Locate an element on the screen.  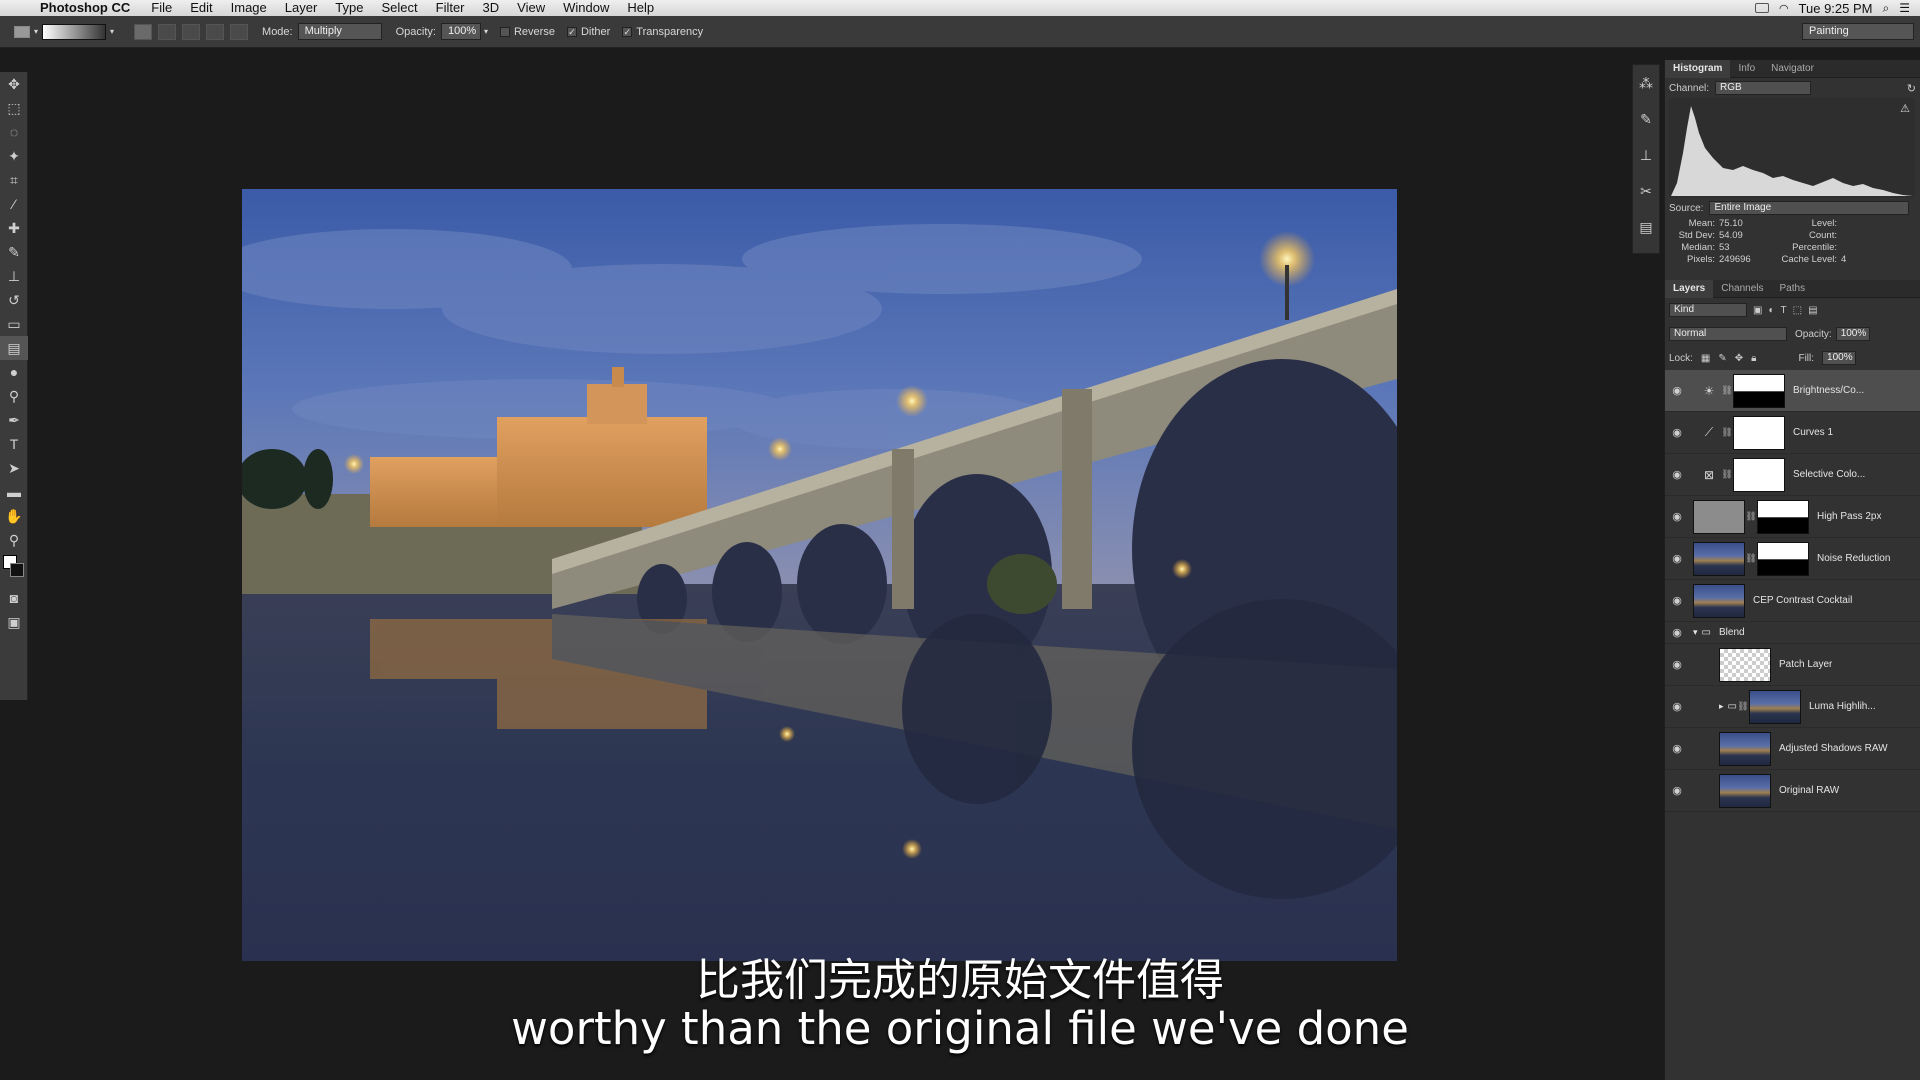
tab-channels: Channels is located at coordinates (1742, 289).